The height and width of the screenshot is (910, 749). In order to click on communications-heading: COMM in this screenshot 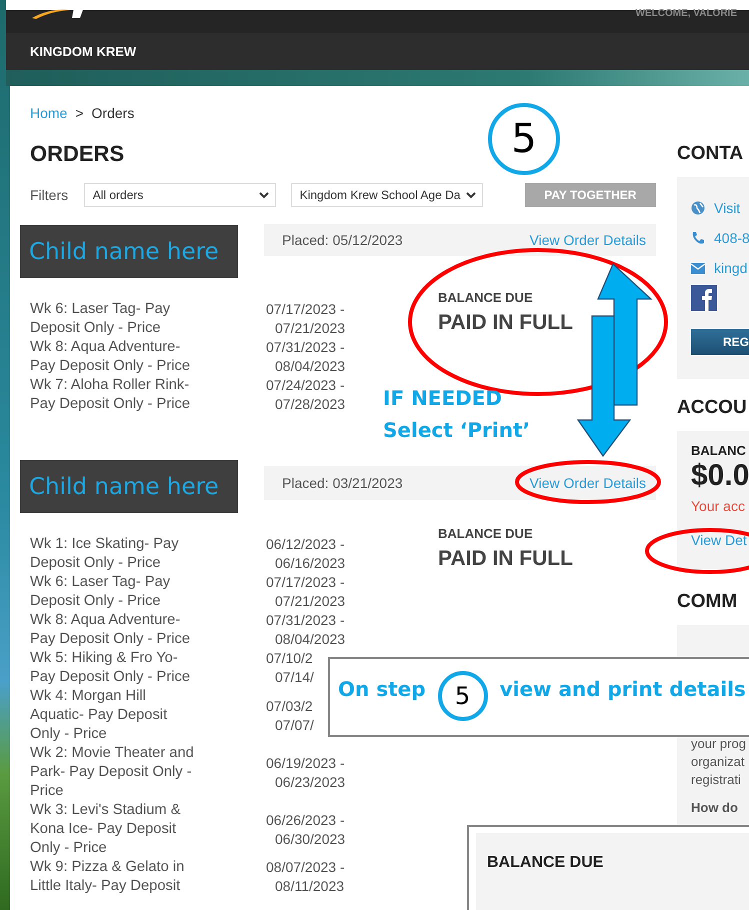, I will do `click(707, 602)`.